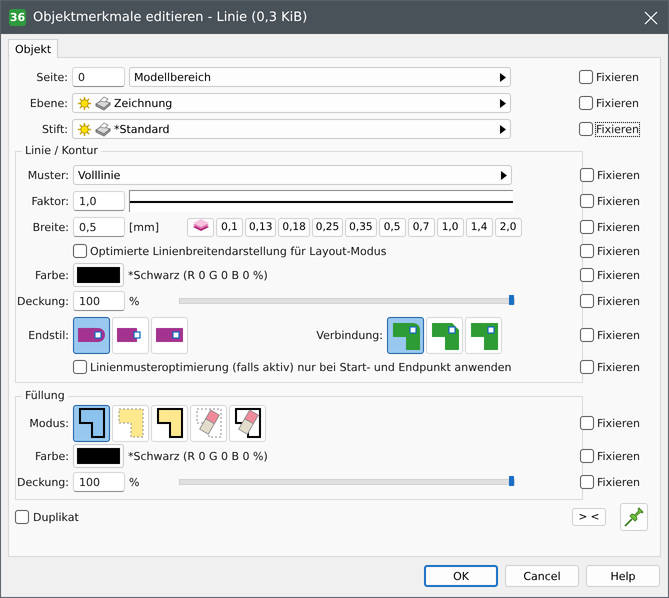 This screenshot has height=598, width=669. What do you see at coordinates (328, 227) in the screenshot?
I see `width-preset-button: 0,25` at bounding box center [328, 227].